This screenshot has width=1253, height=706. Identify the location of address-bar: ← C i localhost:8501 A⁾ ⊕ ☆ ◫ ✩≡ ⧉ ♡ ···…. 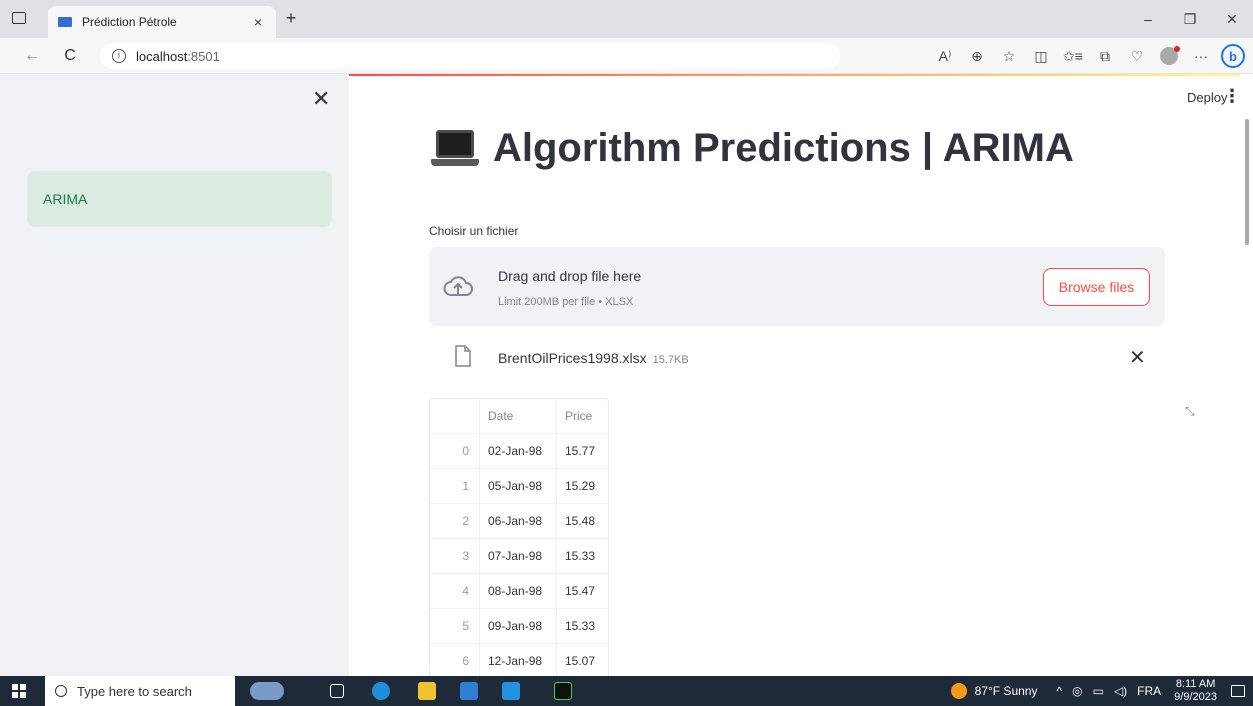
(626, 56).